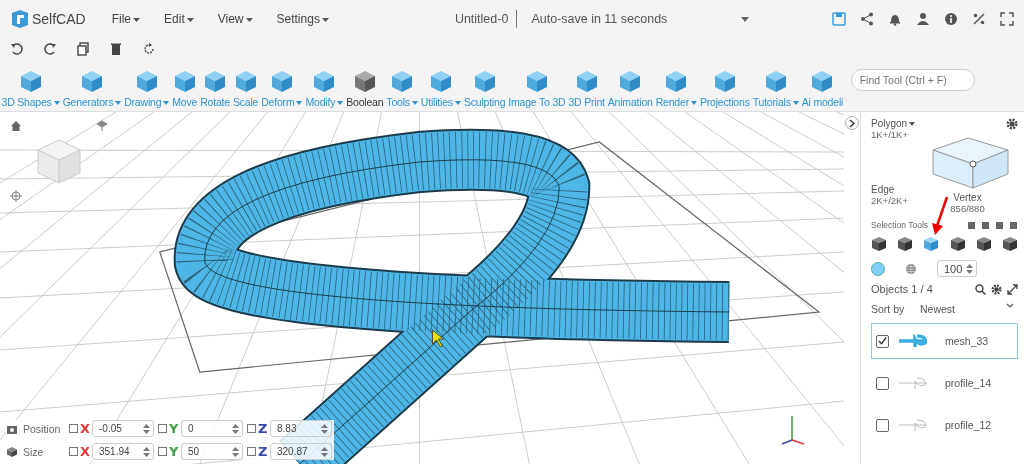  What do you see at coordinates (957, 268) in the screenshot?
I see `brush-size-field: 100` at bounding box center [957, 268].